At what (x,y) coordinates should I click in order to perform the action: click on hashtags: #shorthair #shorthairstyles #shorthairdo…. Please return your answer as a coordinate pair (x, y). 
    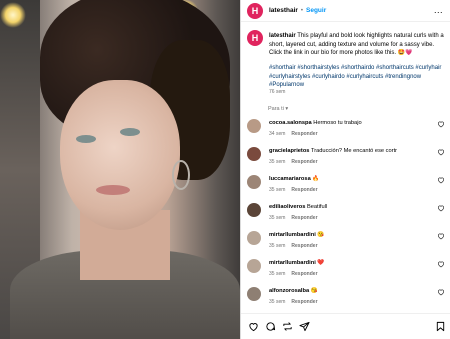
    Looking at the image, I should click on (357, 77).